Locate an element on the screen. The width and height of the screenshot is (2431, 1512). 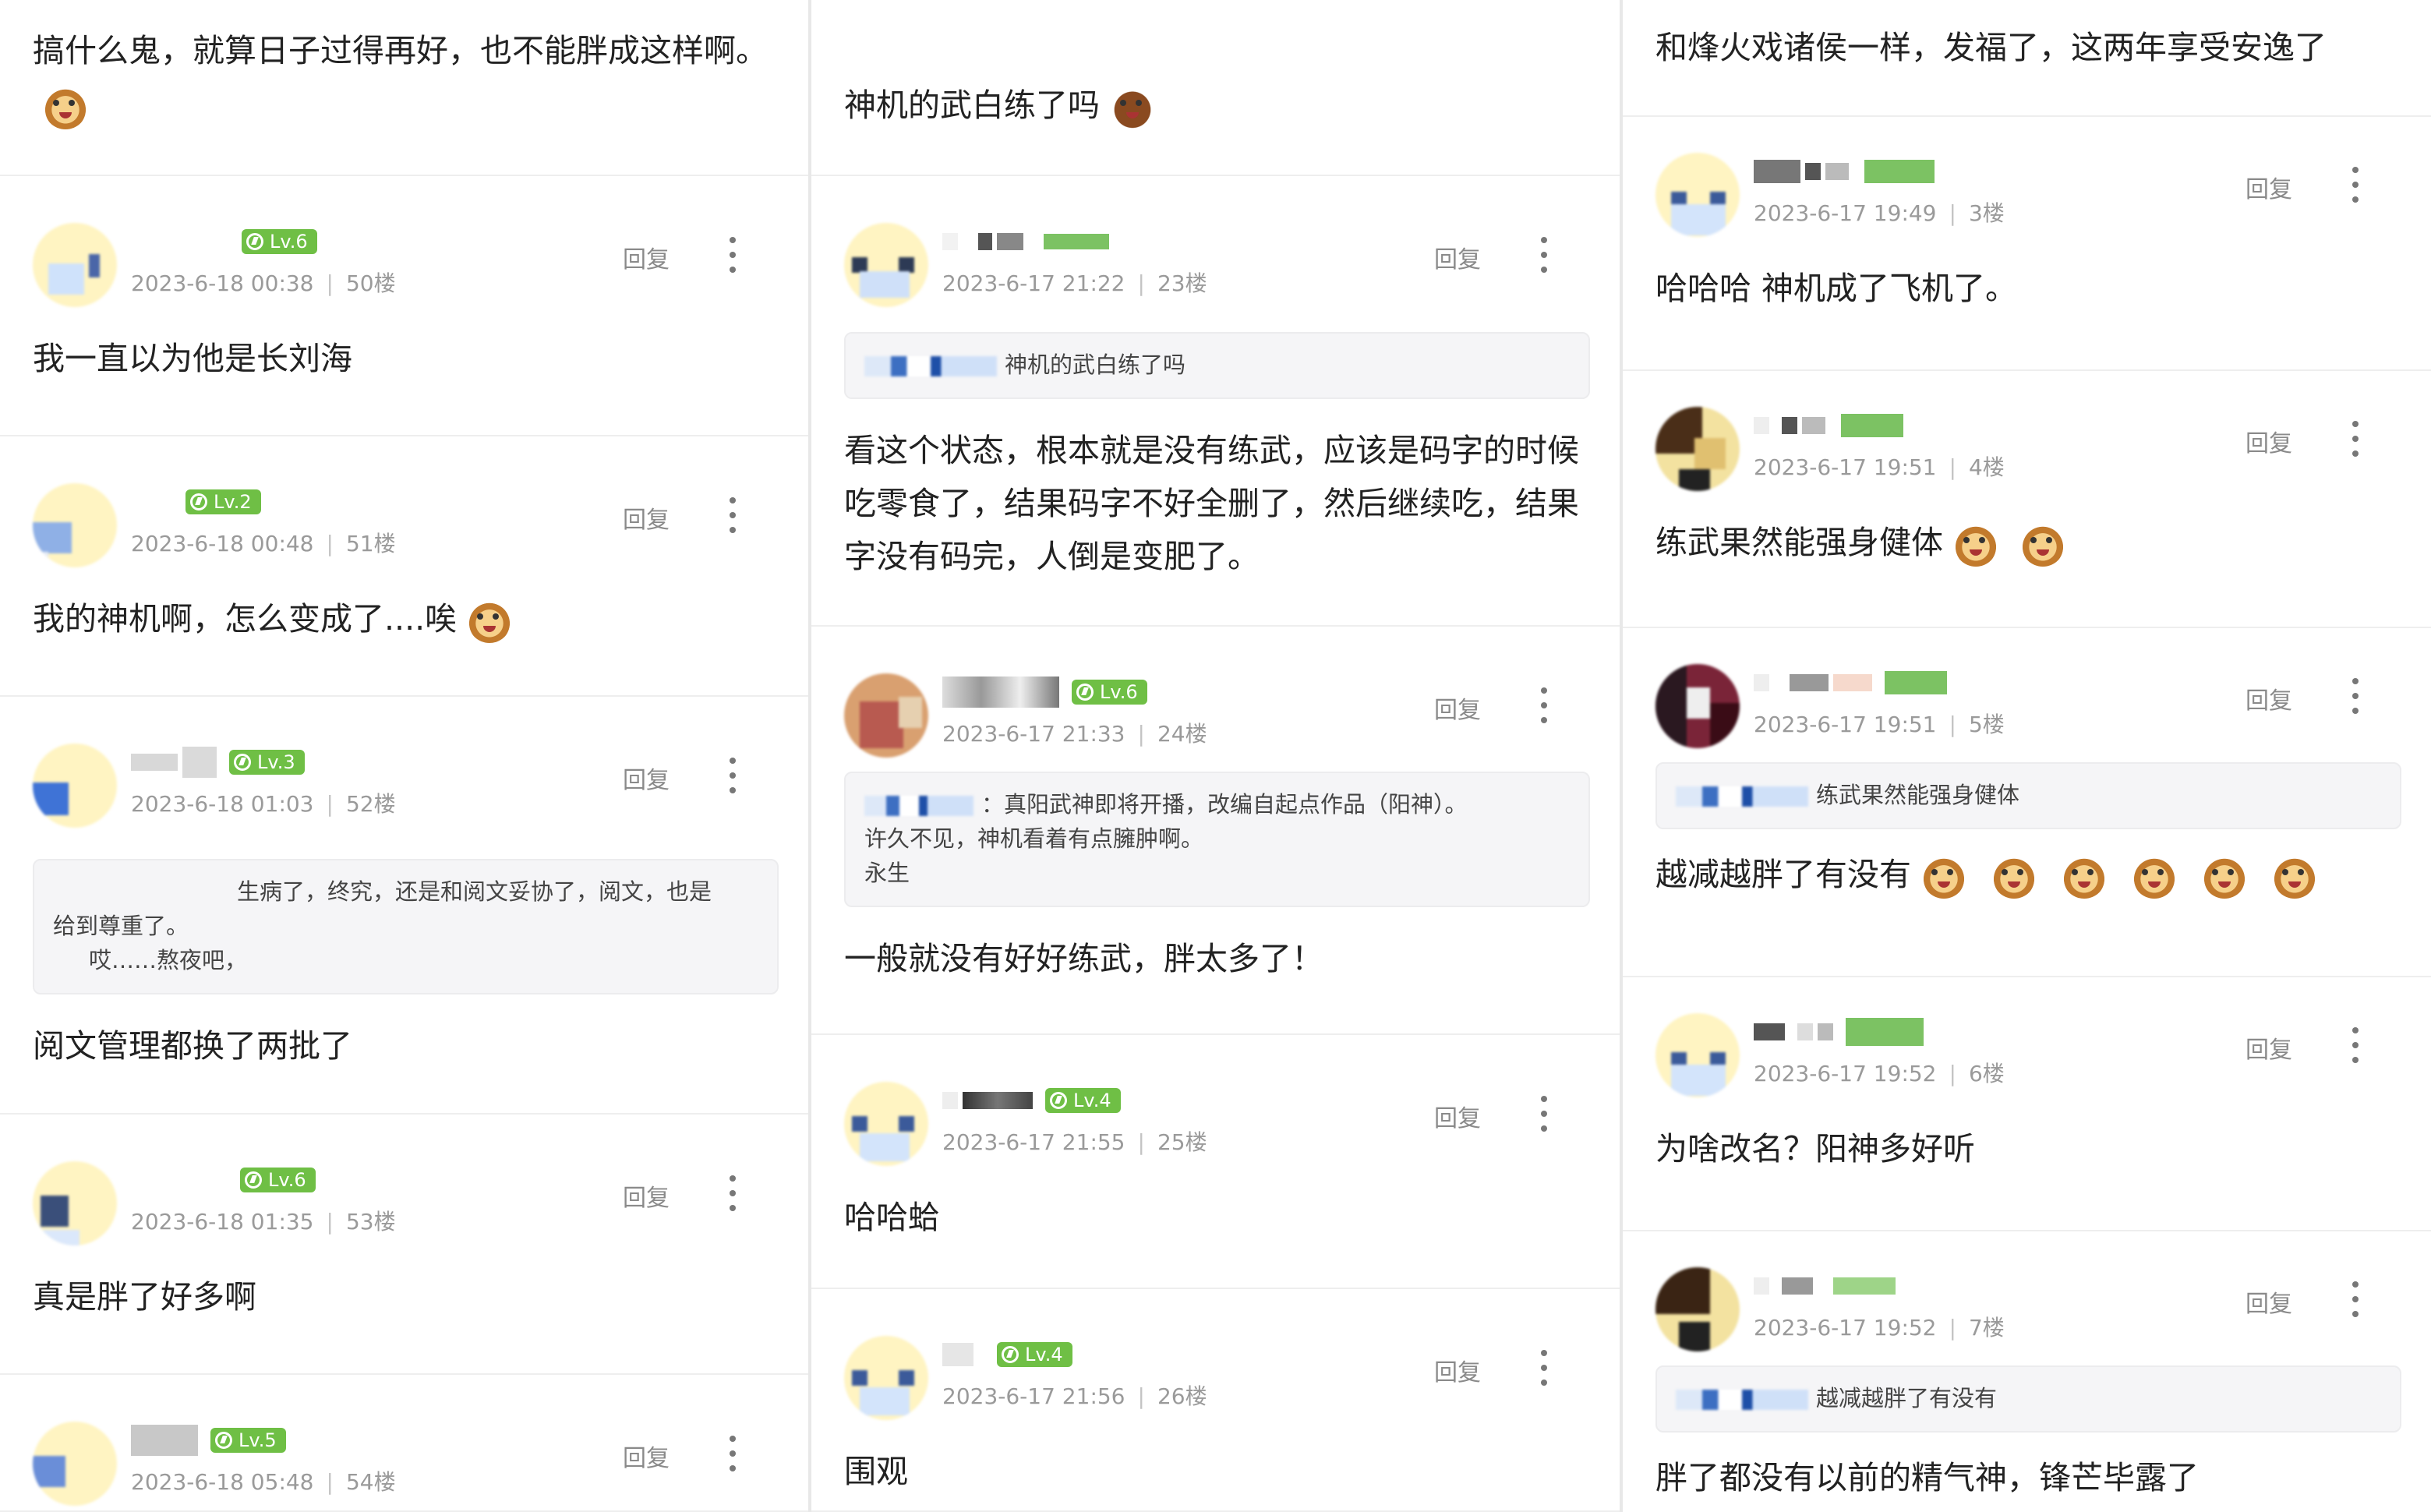
quote-username is located at coordinates (1742, 796).